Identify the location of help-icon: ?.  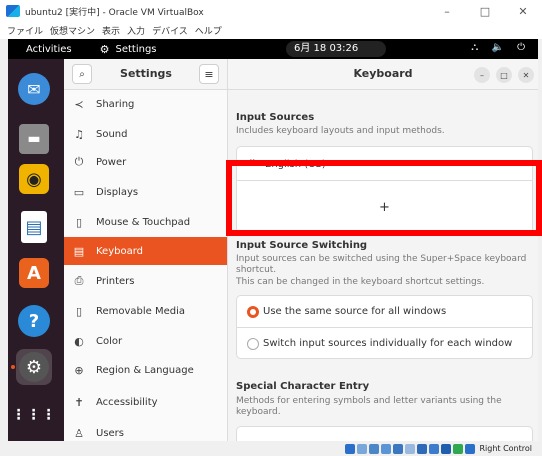
(34, 321).